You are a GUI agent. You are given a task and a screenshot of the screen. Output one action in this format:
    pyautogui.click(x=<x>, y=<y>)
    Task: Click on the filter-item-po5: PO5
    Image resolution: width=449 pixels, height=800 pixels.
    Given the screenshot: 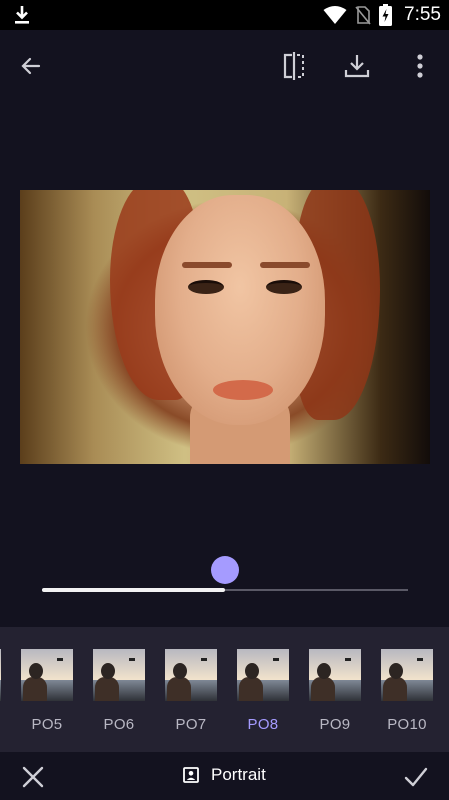 What is the action you would take?
    pyautogui.click(x=47, y=691)
    